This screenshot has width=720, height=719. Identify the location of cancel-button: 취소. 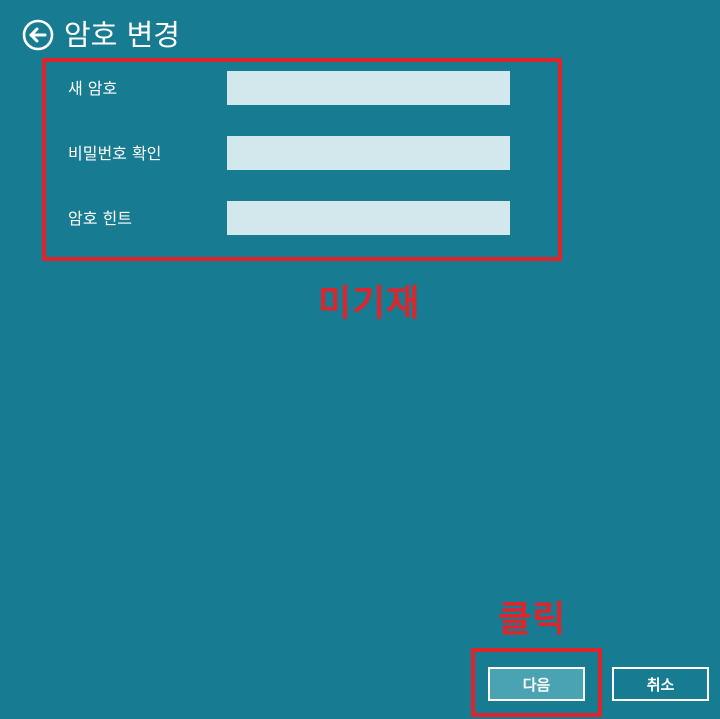
(660, 684).